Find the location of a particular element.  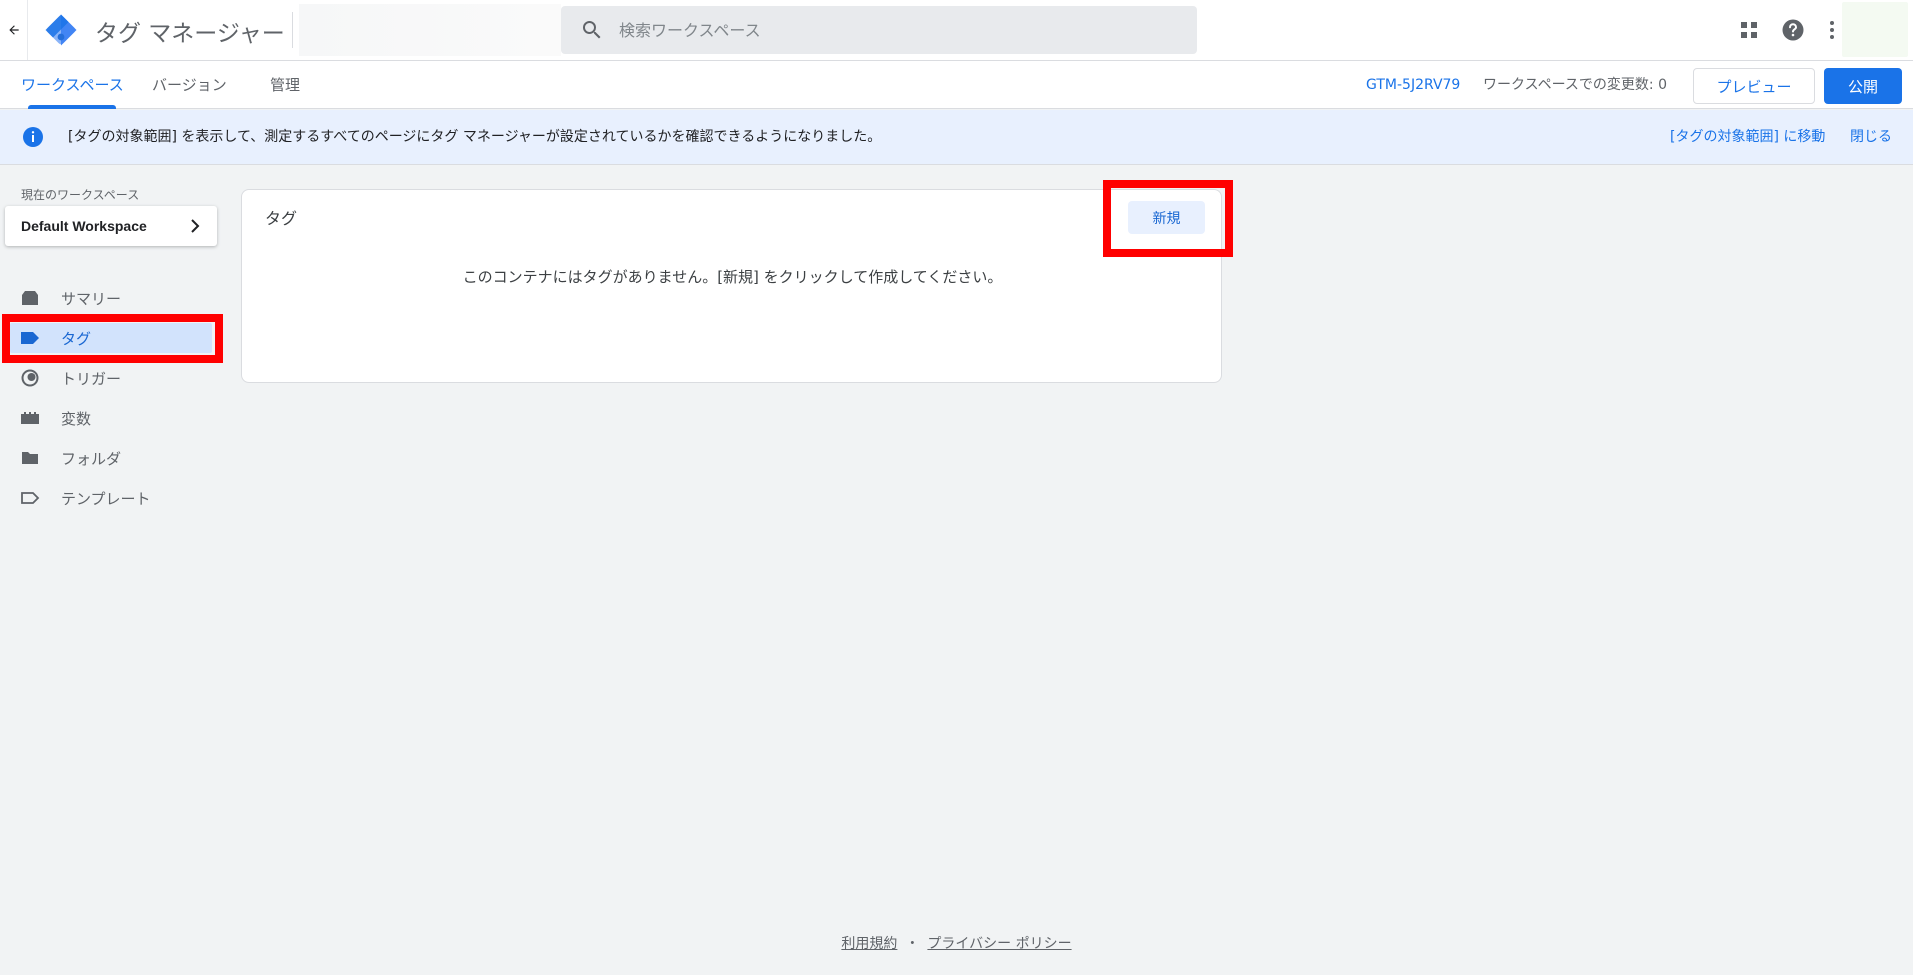

back-button is located at coordinates (14, 30).